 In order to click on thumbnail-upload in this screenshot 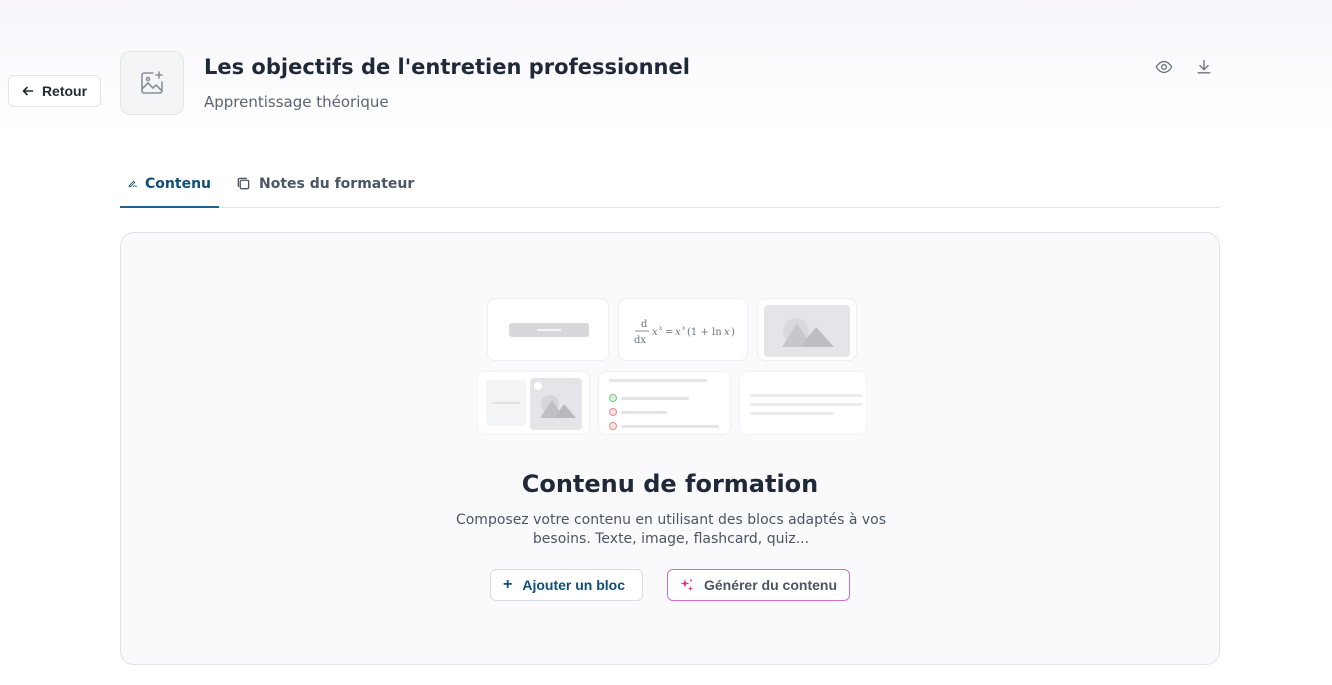, I will do `click(152, 83)`.